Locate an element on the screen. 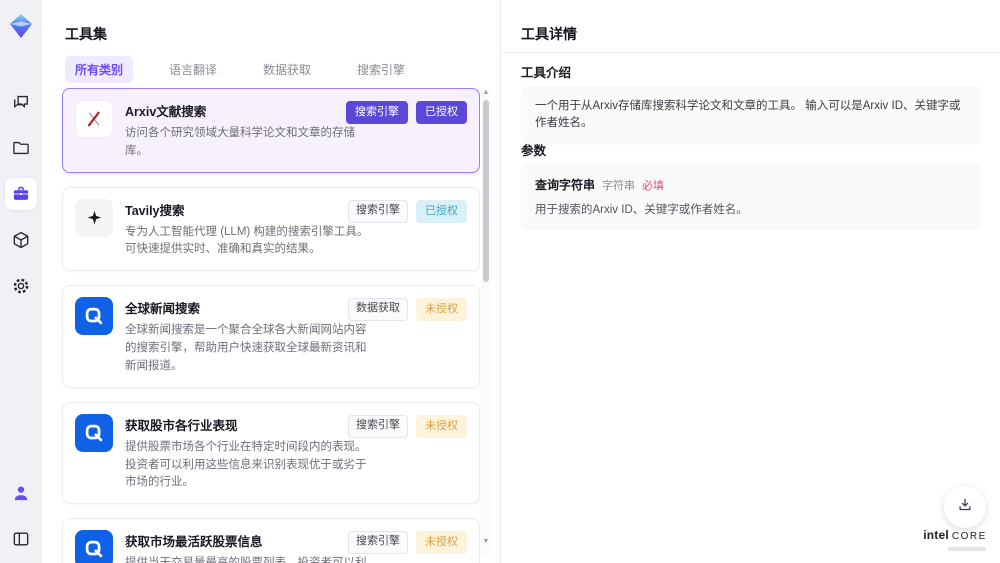 This screenshot has width=1000, height=563. brand-core-text: CORE is located at coordinates (969, 536).